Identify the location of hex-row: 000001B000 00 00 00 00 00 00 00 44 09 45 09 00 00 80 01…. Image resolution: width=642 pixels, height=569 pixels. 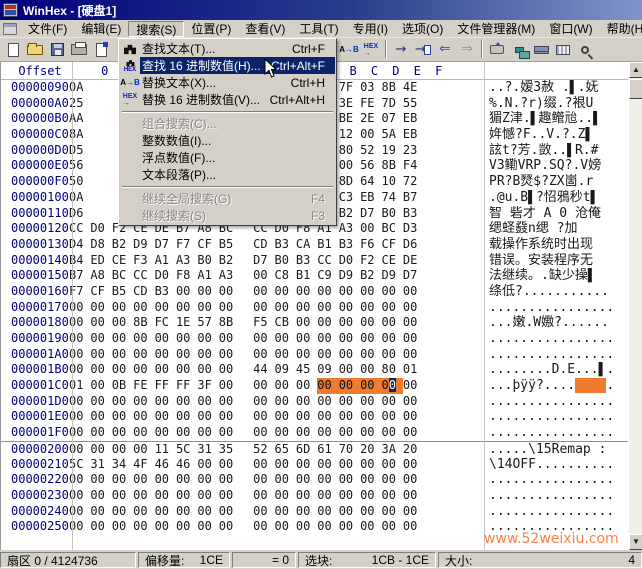
(314, 370).